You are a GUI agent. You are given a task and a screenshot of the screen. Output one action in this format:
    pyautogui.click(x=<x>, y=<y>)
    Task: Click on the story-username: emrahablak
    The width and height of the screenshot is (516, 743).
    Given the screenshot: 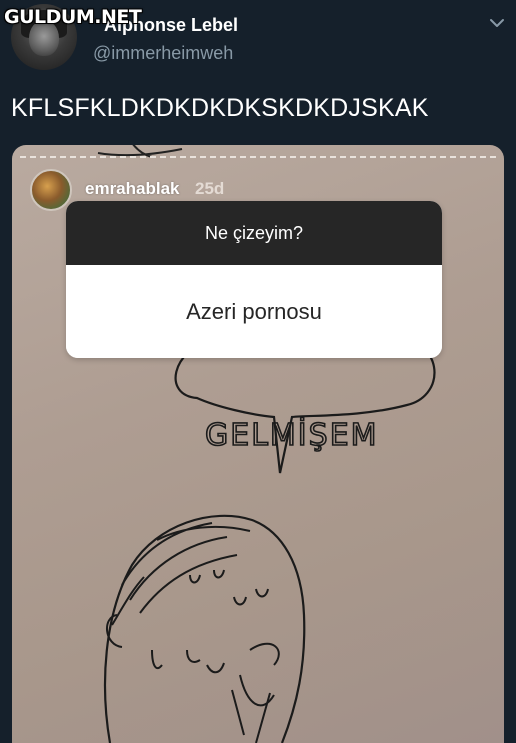 What is the action you would take?
    pyautogui.click(x=132, y=189)
    